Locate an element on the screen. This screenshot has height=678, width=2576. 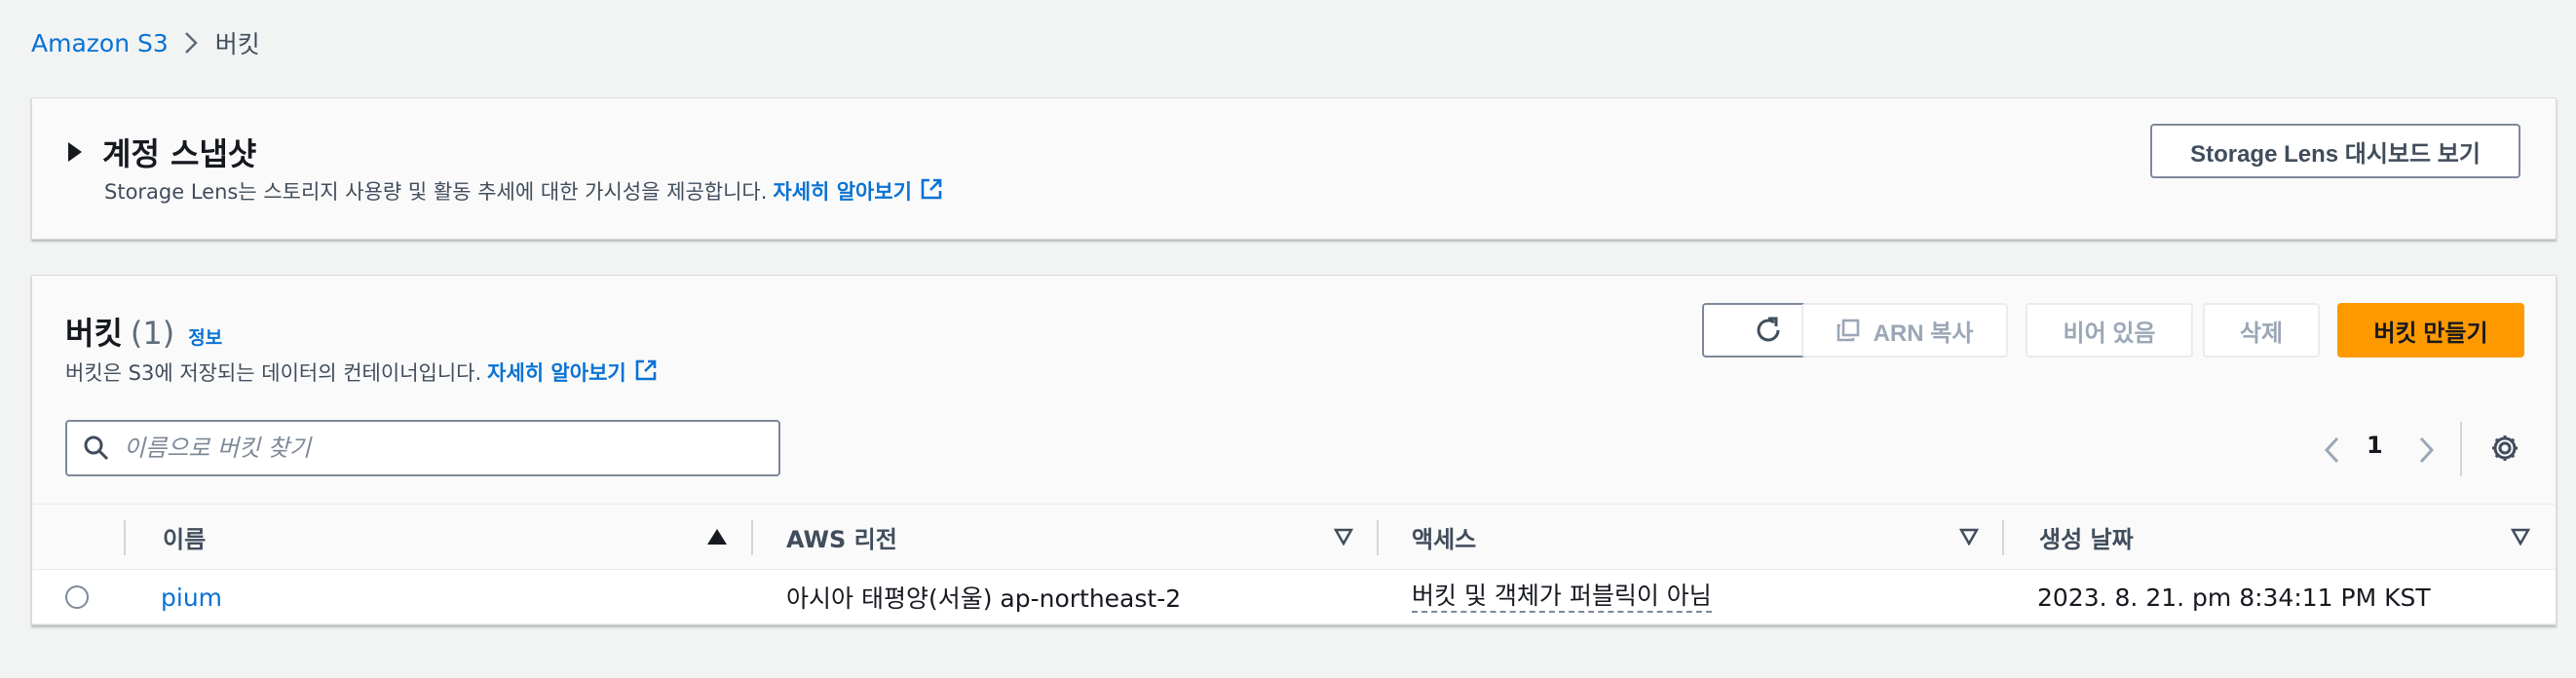
info-link: 정보 is located at coordinates (205, 337).